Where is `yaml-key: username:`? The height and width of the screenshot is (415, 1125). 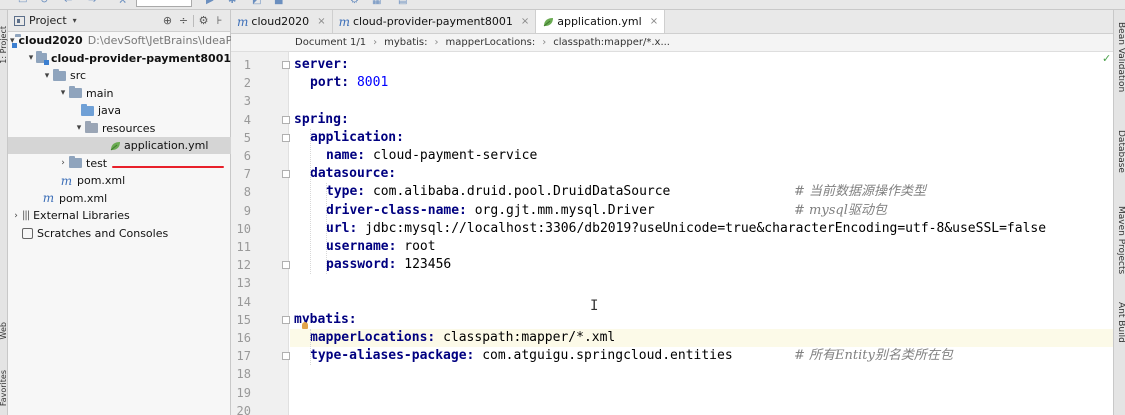
yaml-key: username: is located at coordinates (361, 246).